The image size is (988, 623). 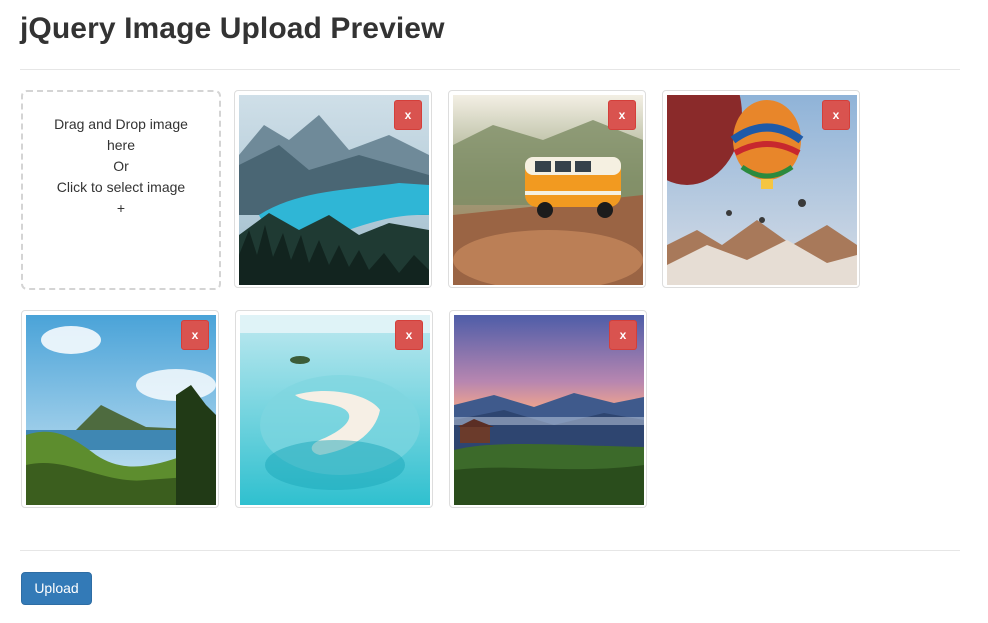 I want to click on upload-button: Upload, so click(x=56, y=588).